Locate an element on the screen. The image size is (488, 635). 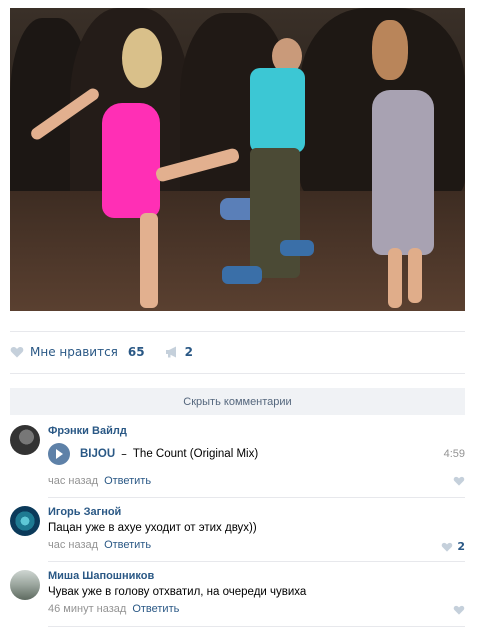
comment-author: Миша Шапошников is located at coordinates (101, 576).